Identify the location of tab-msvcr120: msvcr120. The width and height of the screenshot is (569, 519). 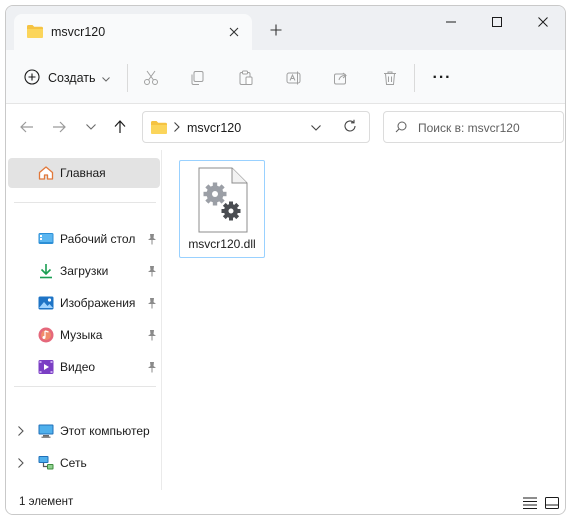
(133, 32).